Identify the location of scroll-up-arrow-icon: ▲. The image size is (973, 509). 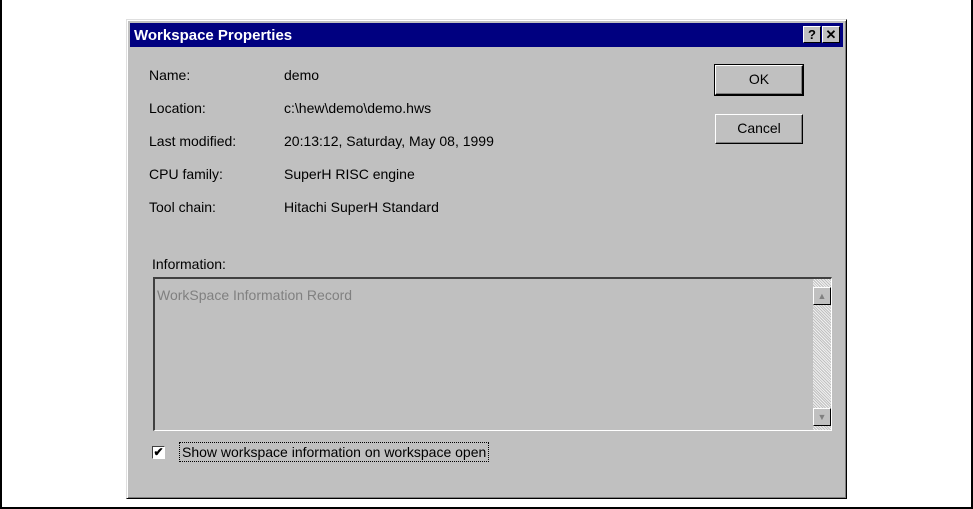
(822, 296).